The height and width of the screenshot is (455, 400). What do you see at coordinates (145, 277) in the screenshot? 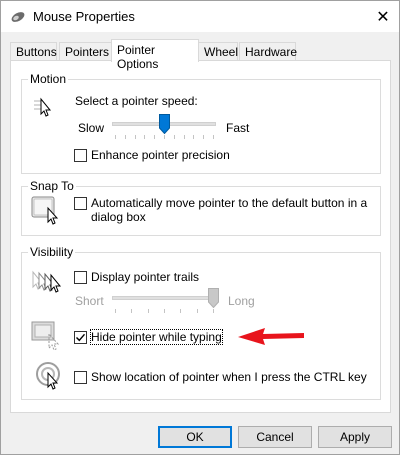
I see `pointer-trails-label: Display pointer trails` at bounding box center [145, 277].